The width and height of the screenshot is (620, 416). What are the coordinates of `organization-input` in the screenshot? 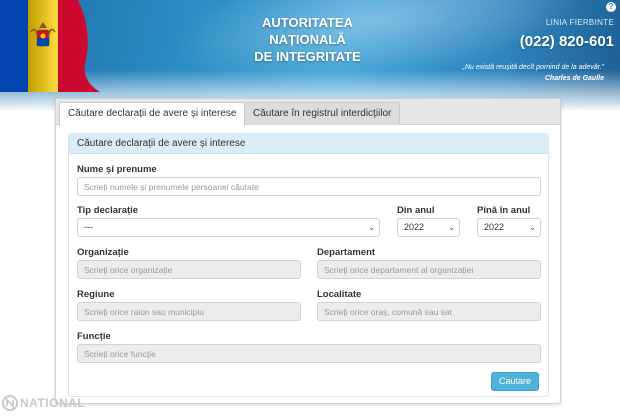 It's located at (189, 269).